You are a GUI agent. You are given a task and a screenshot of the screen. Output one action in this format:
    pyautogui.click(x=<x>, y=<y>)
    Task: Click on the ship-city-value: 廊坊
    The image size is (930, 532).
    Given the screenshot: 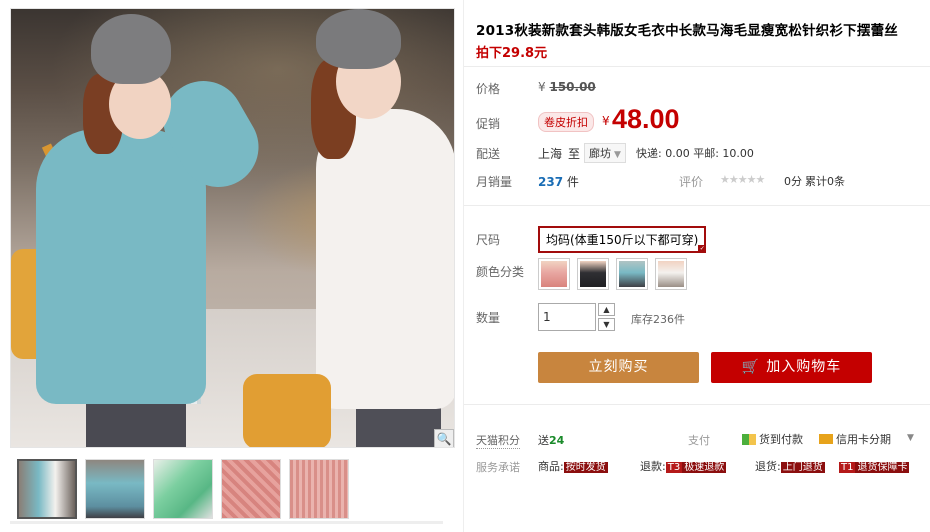 What is the action you would take?
    pyautogui.click(x=600, y=153)
    